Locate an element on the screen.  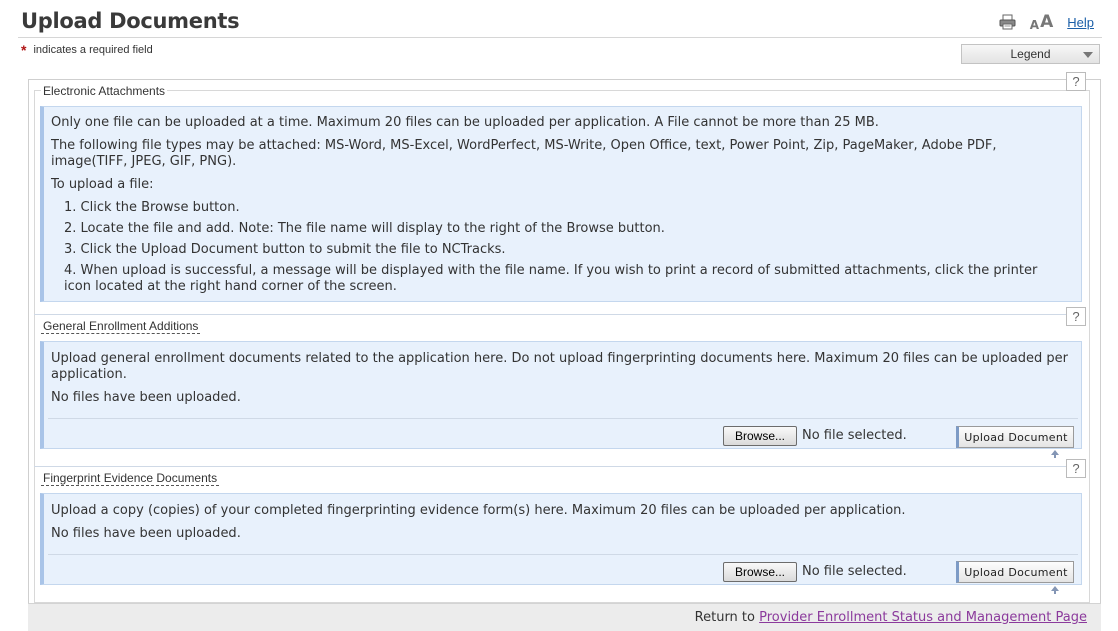
fingerprint-status: No files have been uploaded. is located at coordinates (146, 533).